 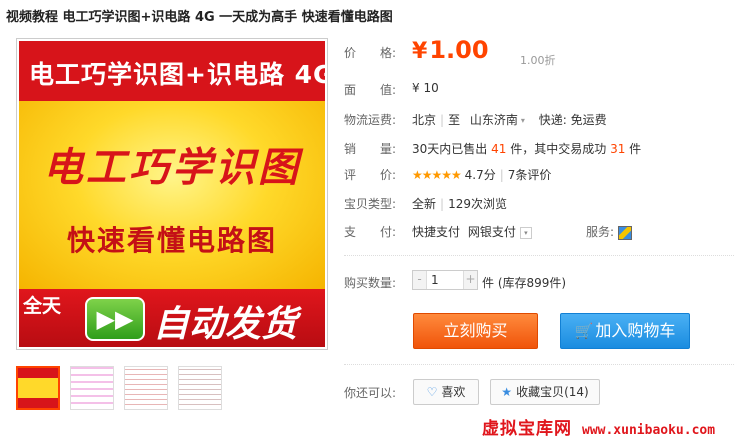 What do you see at coordinates (437, 175) in the screenshot?
I see `rating-stars: ★★★★★` at bounding box center [437, 175].